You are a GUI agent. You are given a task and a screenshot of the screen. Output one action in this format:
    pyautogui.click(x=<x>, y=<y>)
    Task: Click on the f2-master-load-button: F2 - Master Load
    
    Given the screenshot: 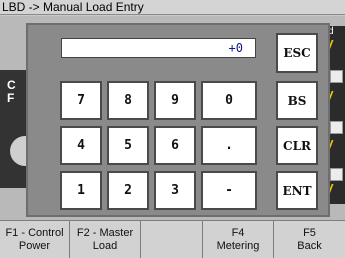 What is the action you would take?
    pyautogui.click(x=105, y=239)
    